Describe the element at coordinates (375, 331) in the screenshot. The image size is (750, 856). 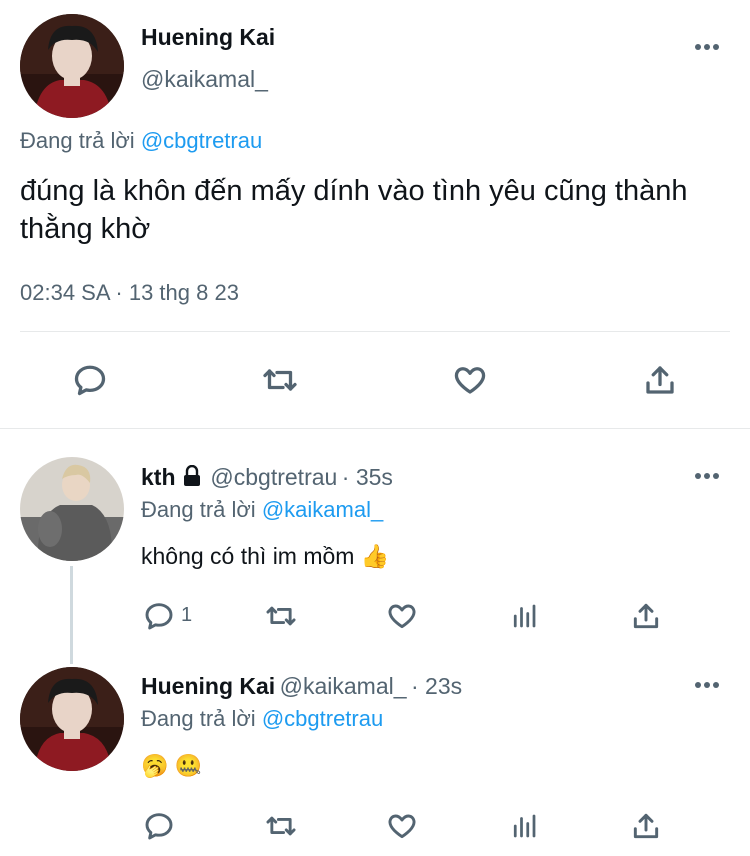
I see `divider` at that location.